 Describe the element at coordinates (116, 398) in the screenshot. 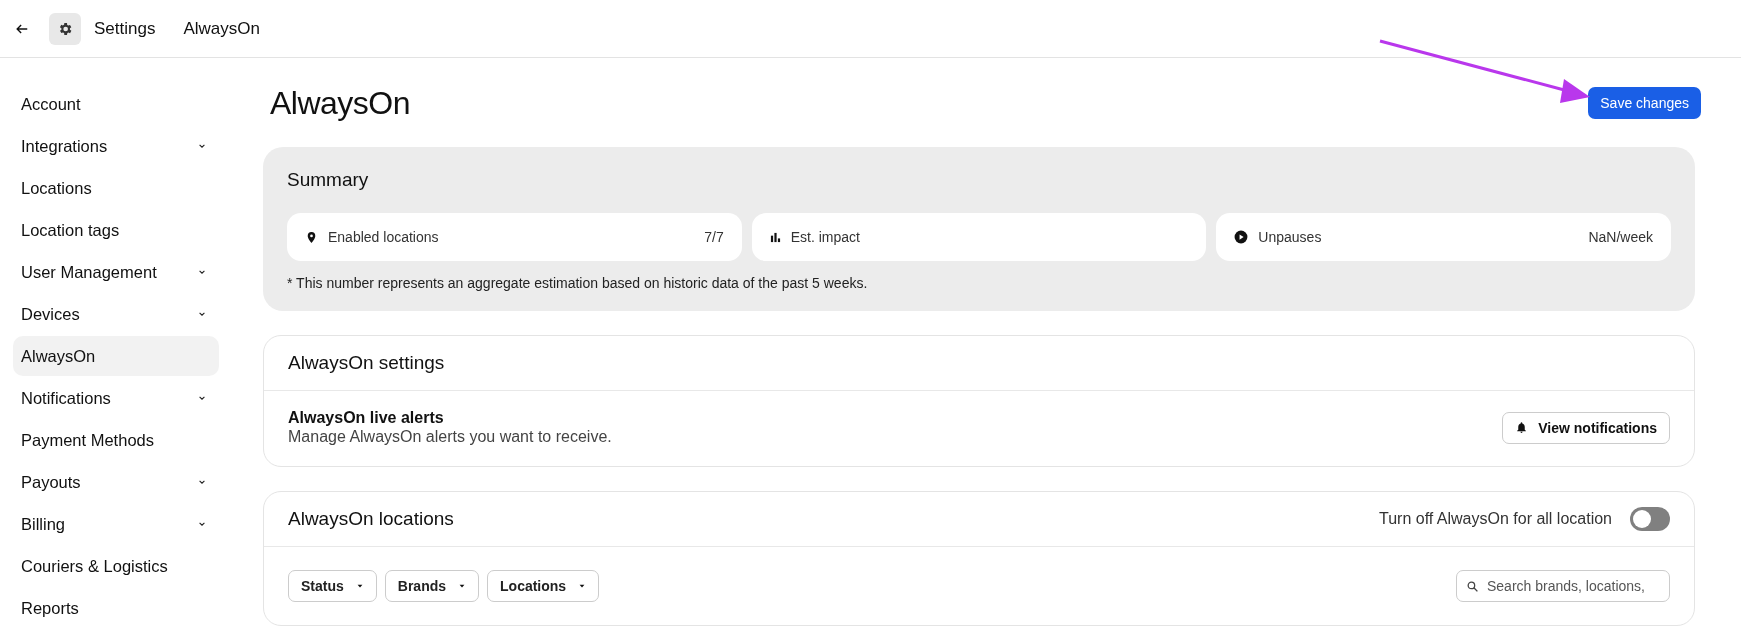

I see `sidebar-item: Notifications` at that location.